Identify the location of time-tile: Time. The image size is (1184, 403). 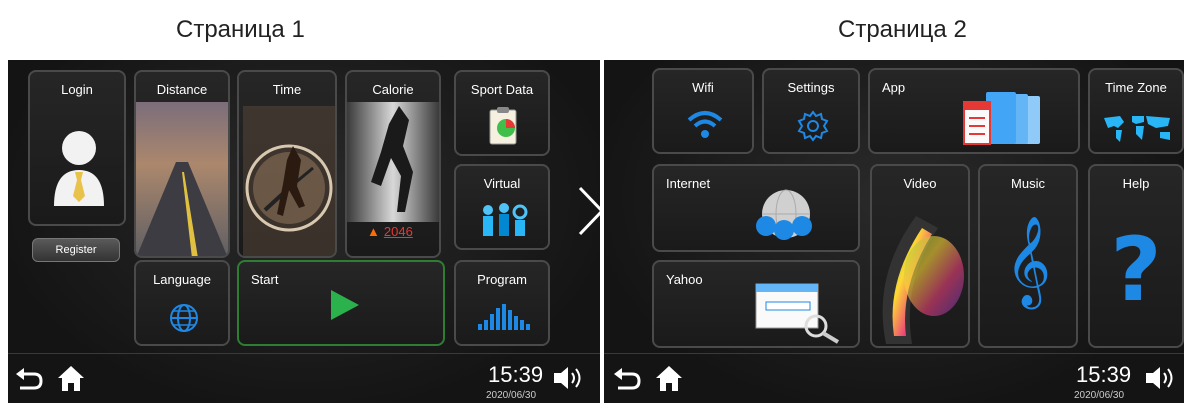
(287, 164).